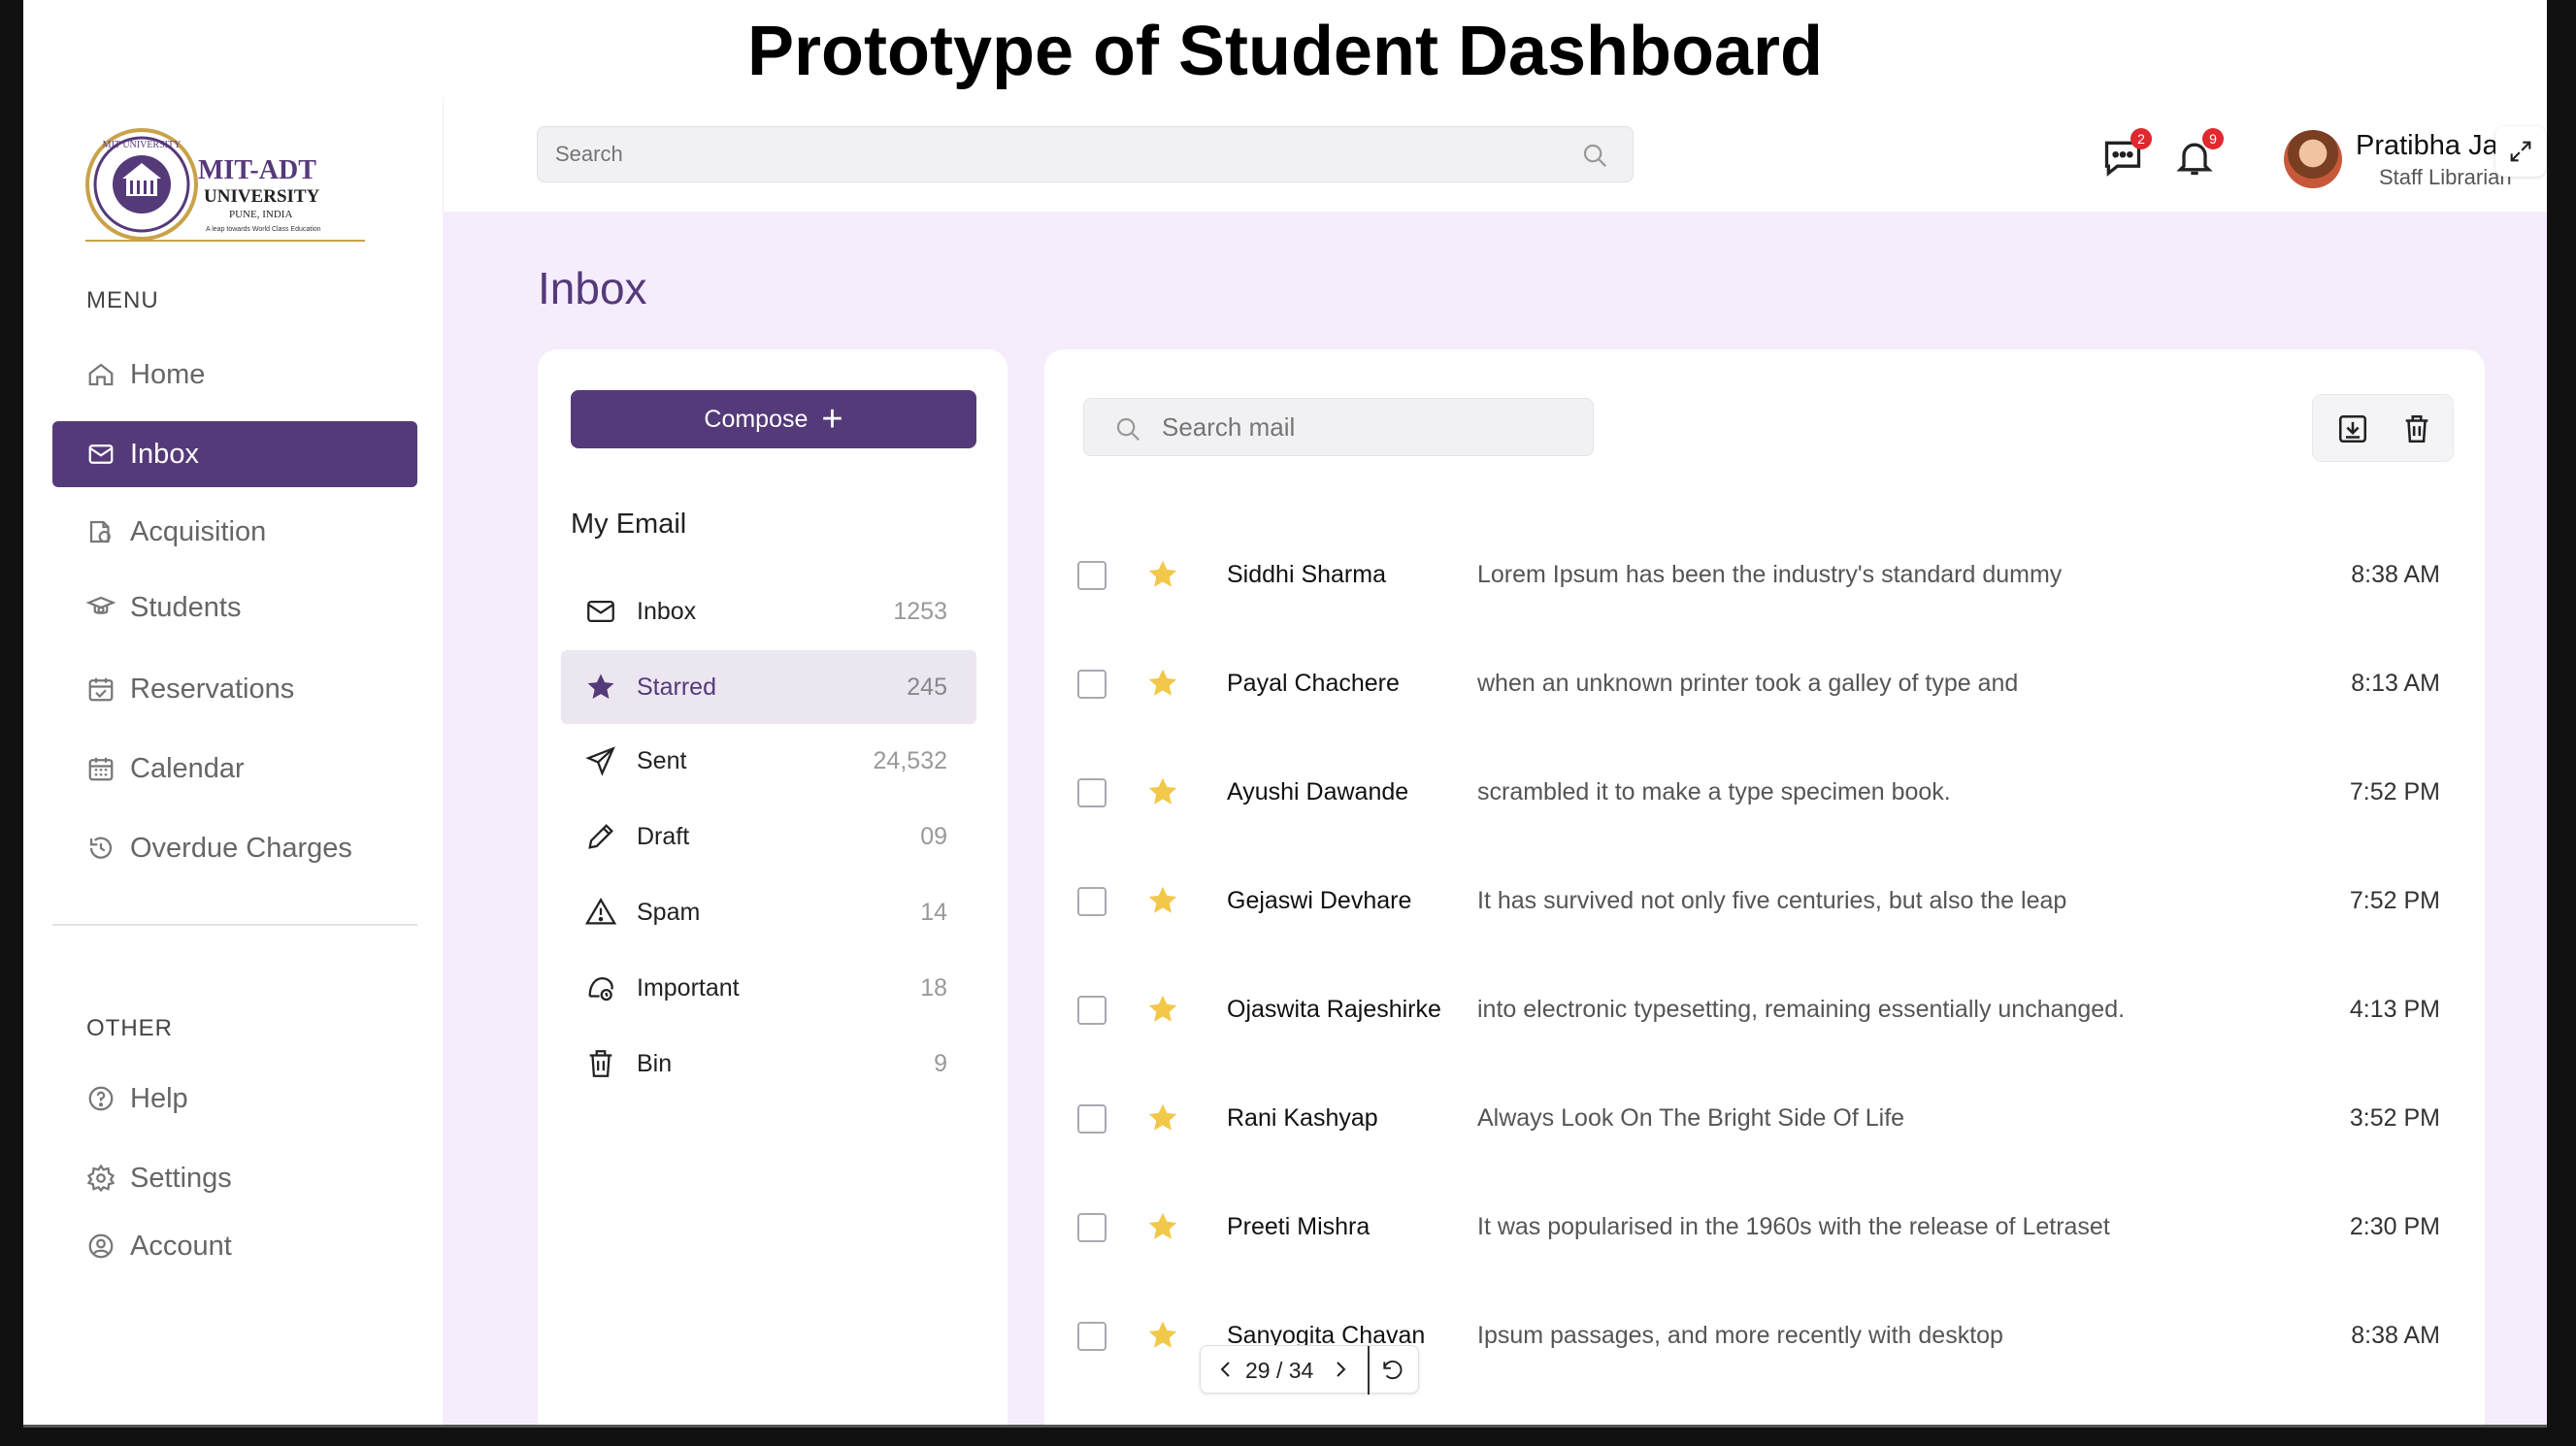  Describe the element at coordinates (832, 419) in the screenshot. I see `plus-icon: +` at that location.